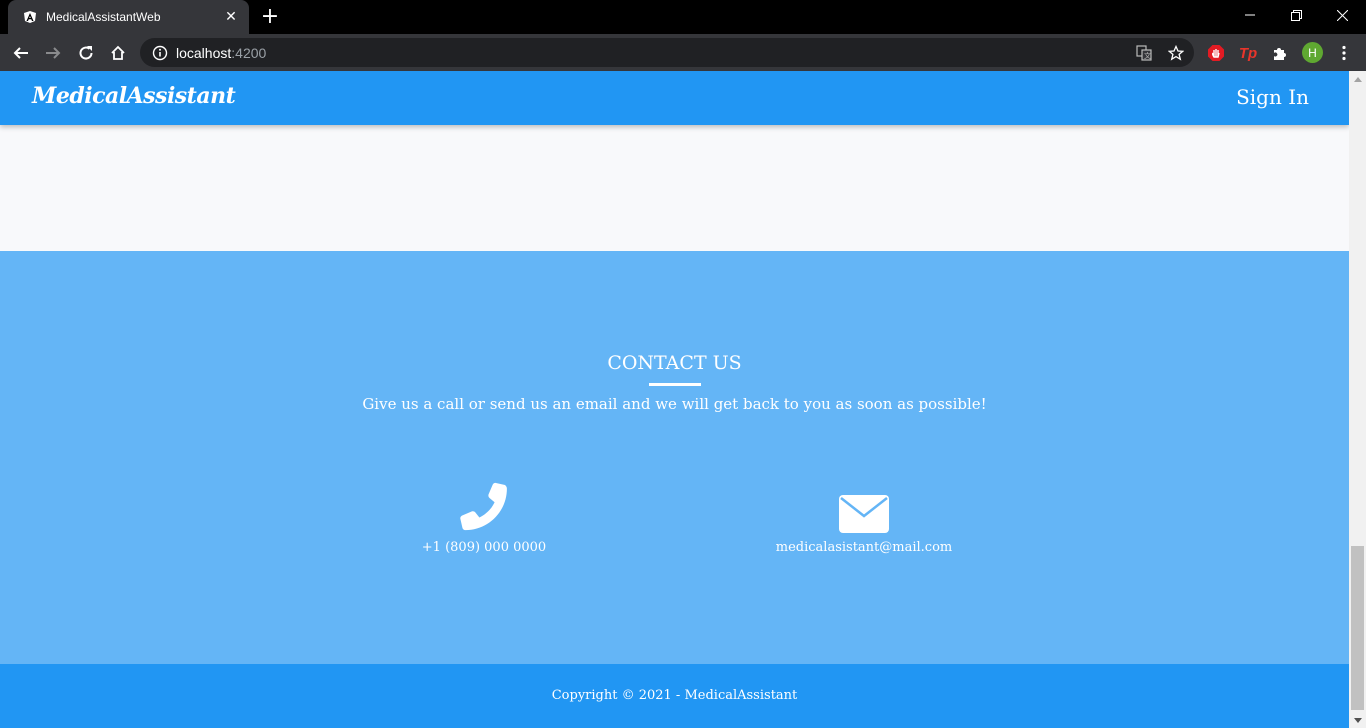  What do you see at coordinates (1176, 53) in the screenshot?
I see `star-icon` at bounding box center [1176, 53].